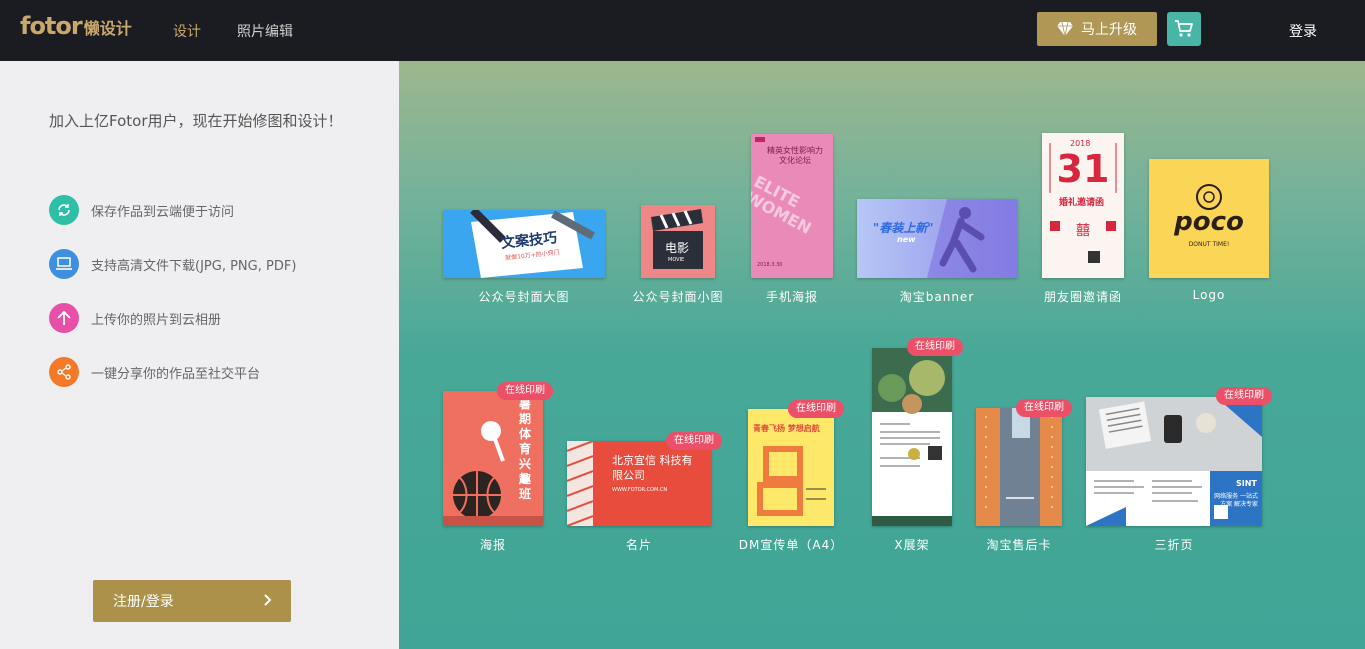 Image resolution: width=1365 pixels, height=649 pixels. What do you see at coordinates (1082, 297) in the screenshot?
I see `template-label: 朋友圈邀请函` at bounding box center [1082, 297].